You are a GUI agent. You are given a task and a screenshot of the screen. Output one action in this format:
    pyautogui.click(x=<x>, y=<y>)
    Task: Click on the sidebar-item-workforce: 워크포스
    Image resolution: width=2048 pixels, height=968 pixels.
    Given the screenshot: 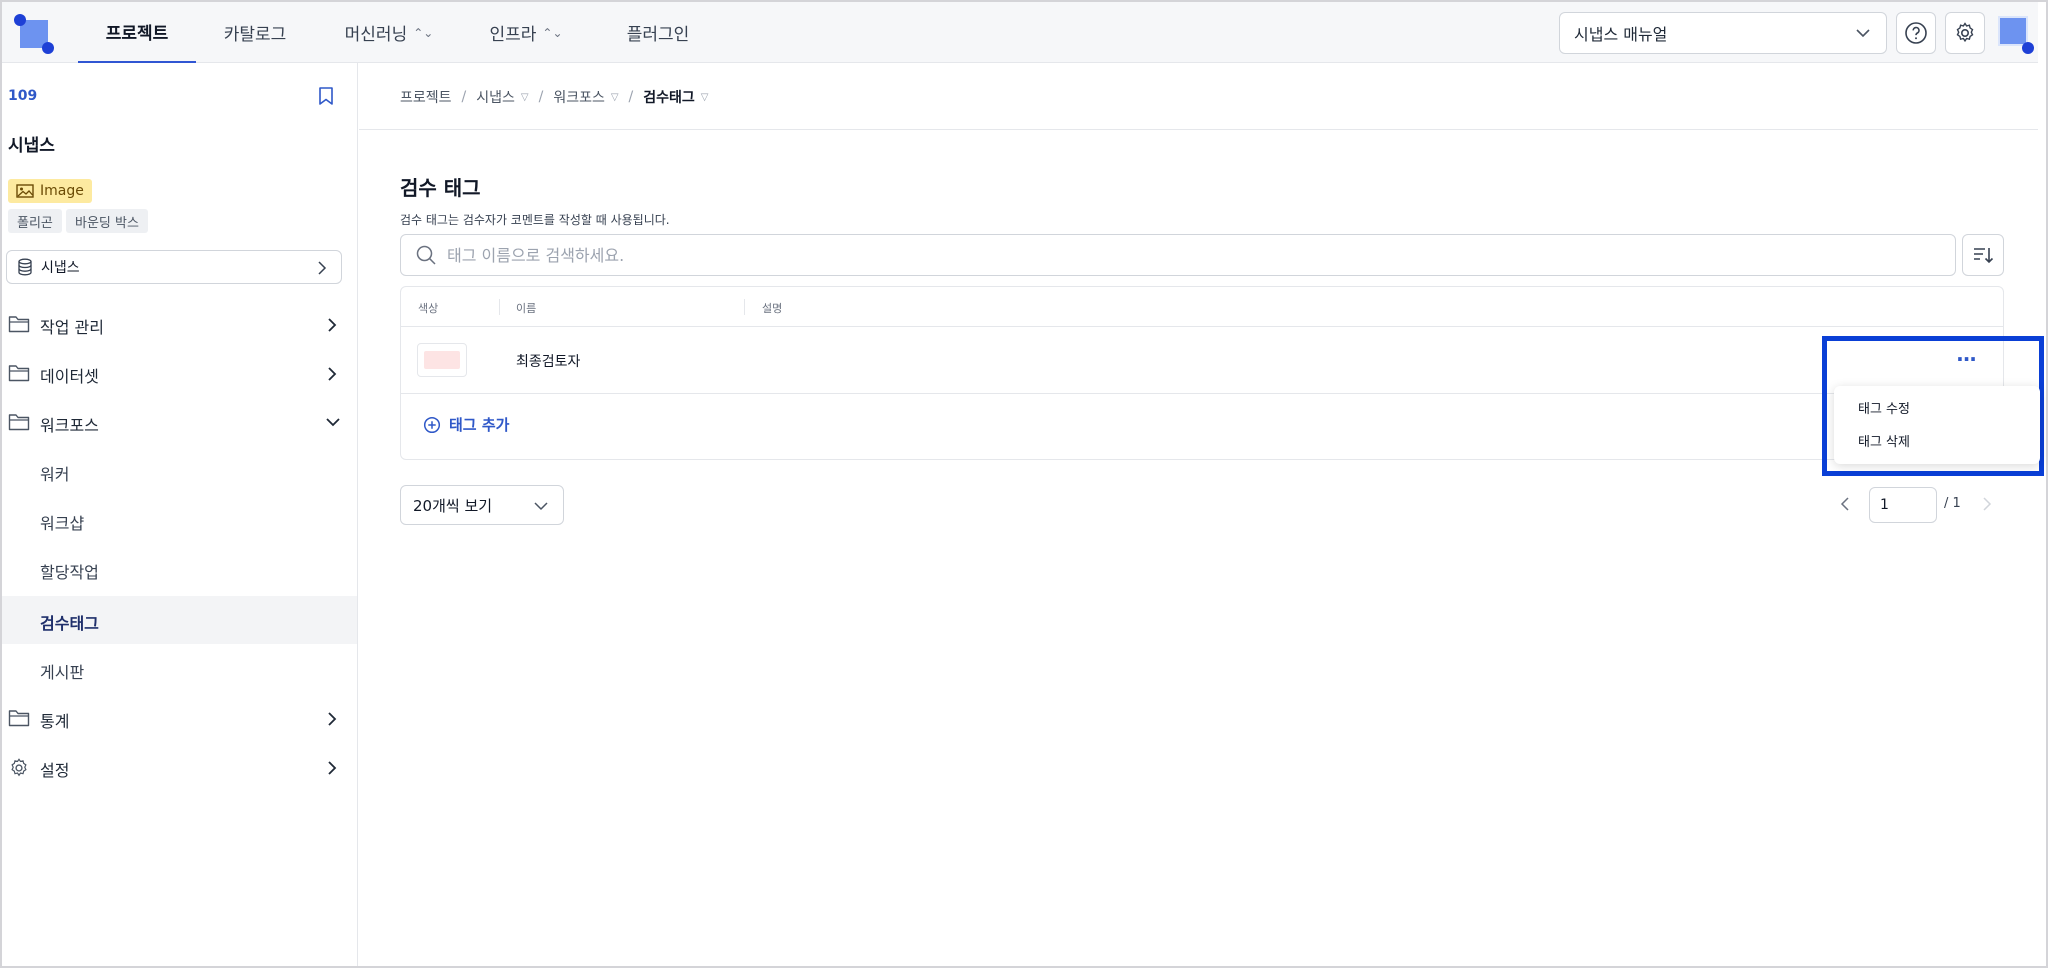 What is the action you would take?
    pyautogui.click(x=179, y=422)
    